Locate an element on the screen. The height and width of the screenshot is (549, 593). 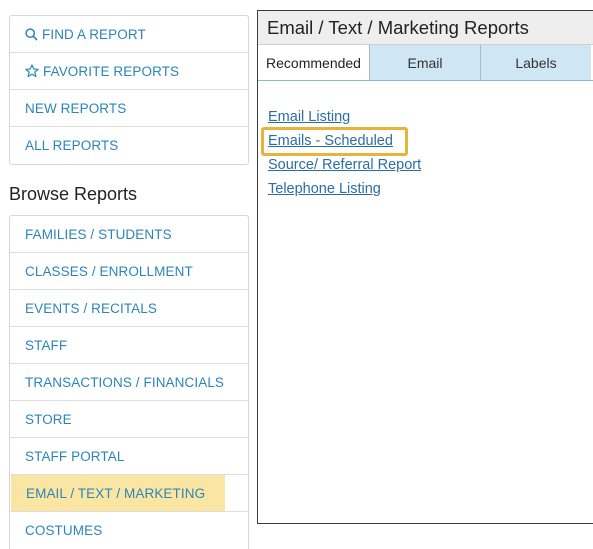
report-link-telephone-listing: Telephone Listing is located at coordinates (430, 189).